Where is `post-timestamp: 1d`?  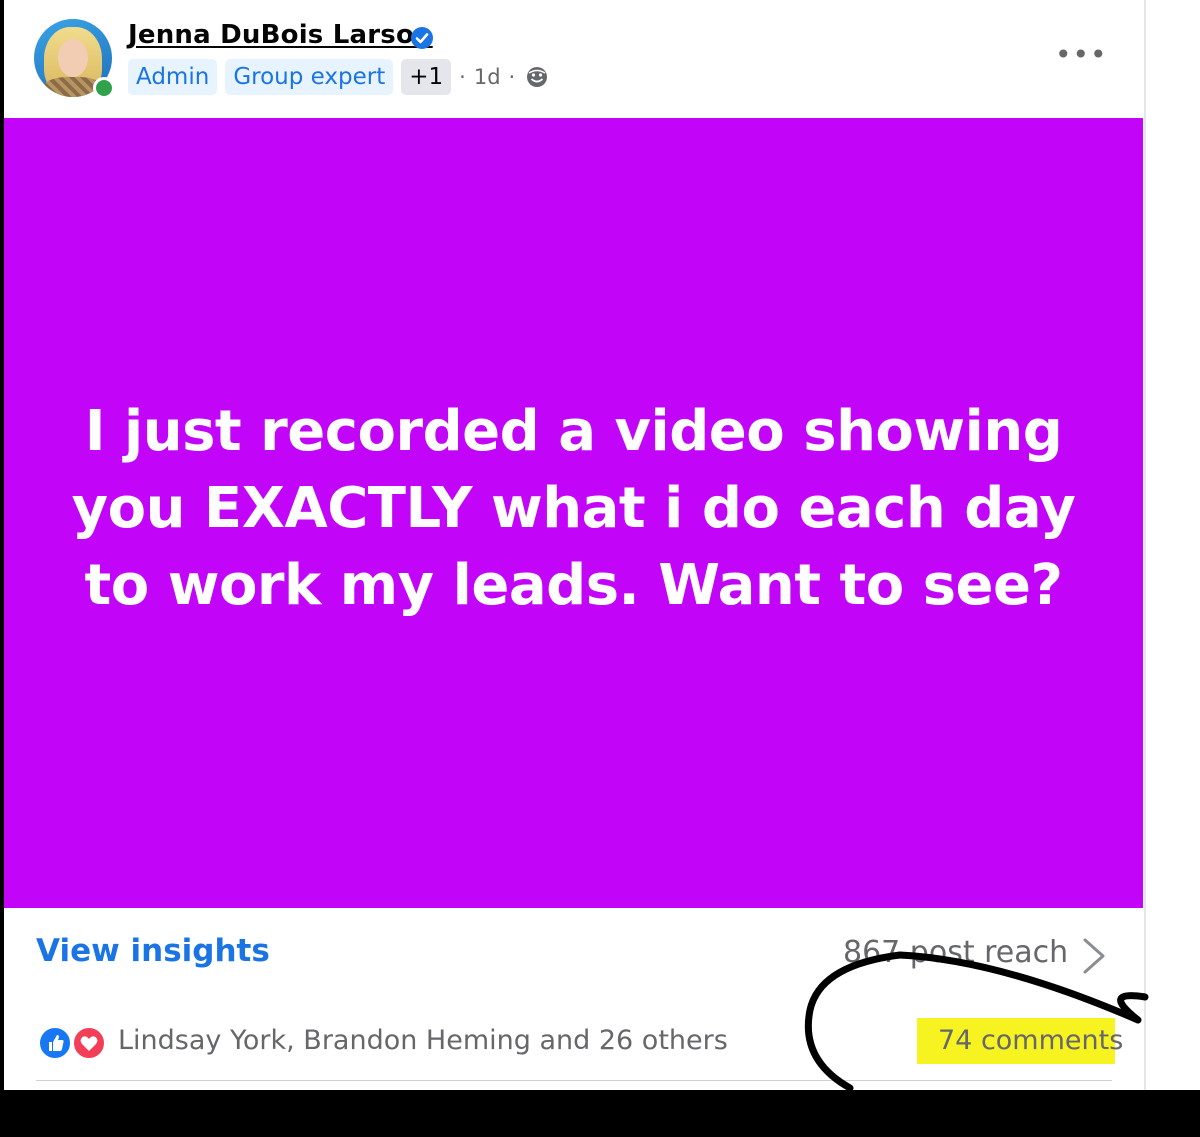
post-timestamp: 1d is located at coordinates (487, 77).